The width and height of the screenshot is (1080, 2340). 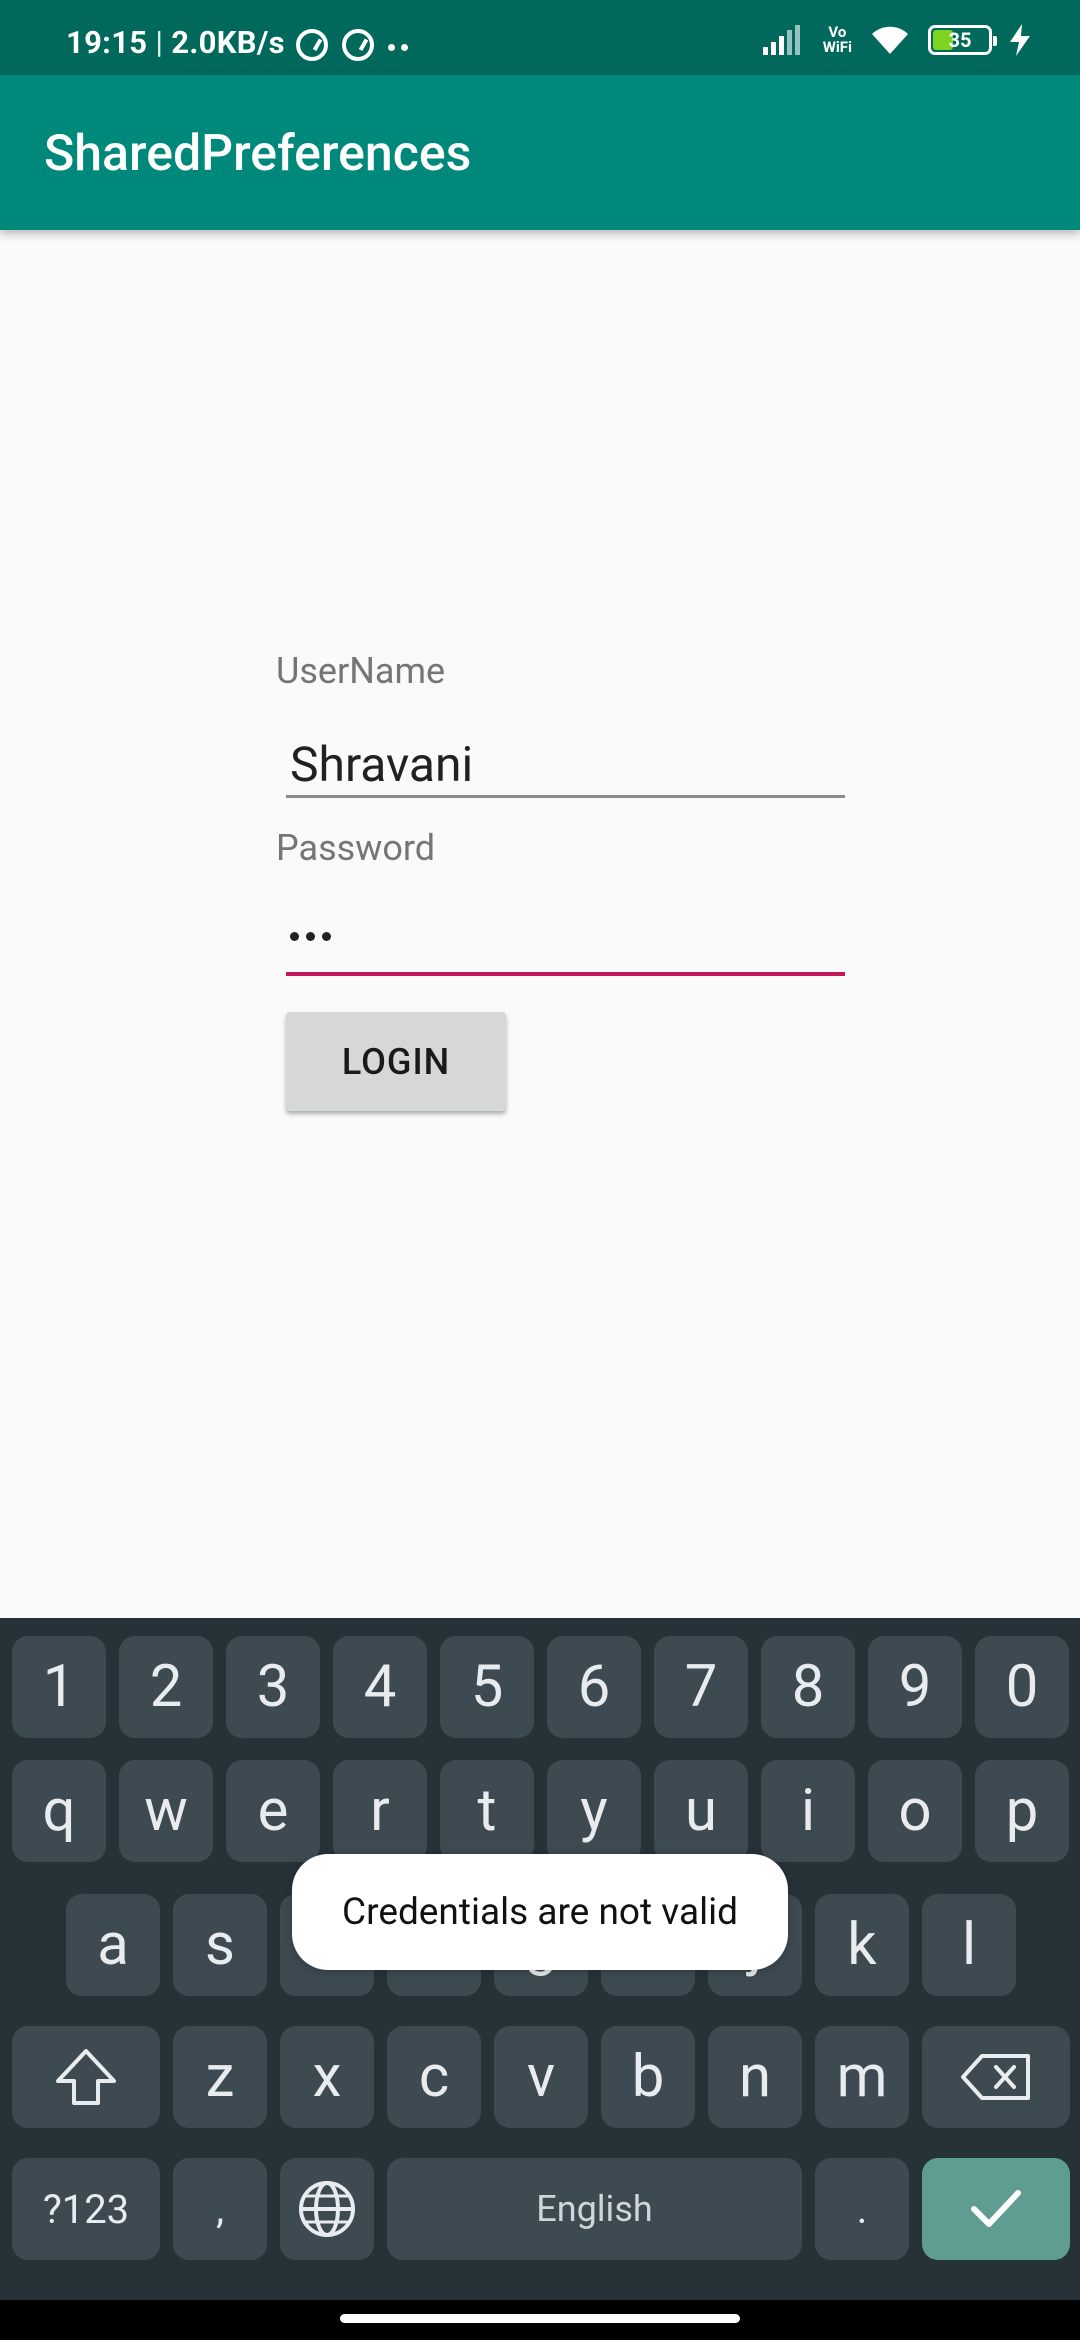 I want to click on language-key, so click(x=327, y=2209).